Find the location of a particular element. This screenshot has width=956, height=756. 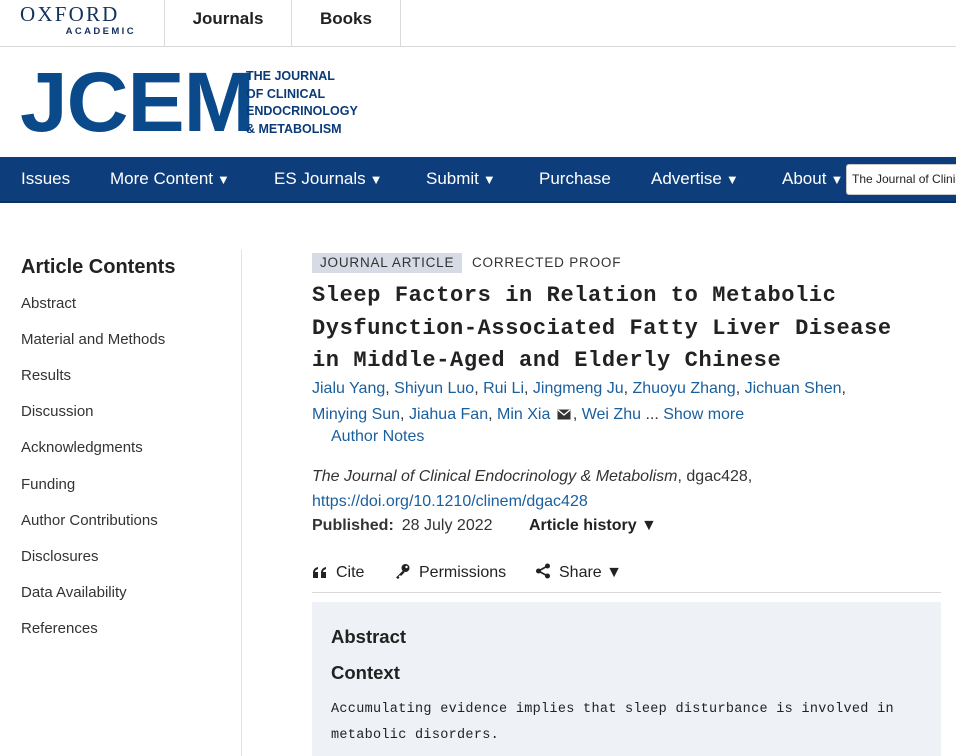

toc-disclosures: Disclosures is located at coordinates (60, 556).